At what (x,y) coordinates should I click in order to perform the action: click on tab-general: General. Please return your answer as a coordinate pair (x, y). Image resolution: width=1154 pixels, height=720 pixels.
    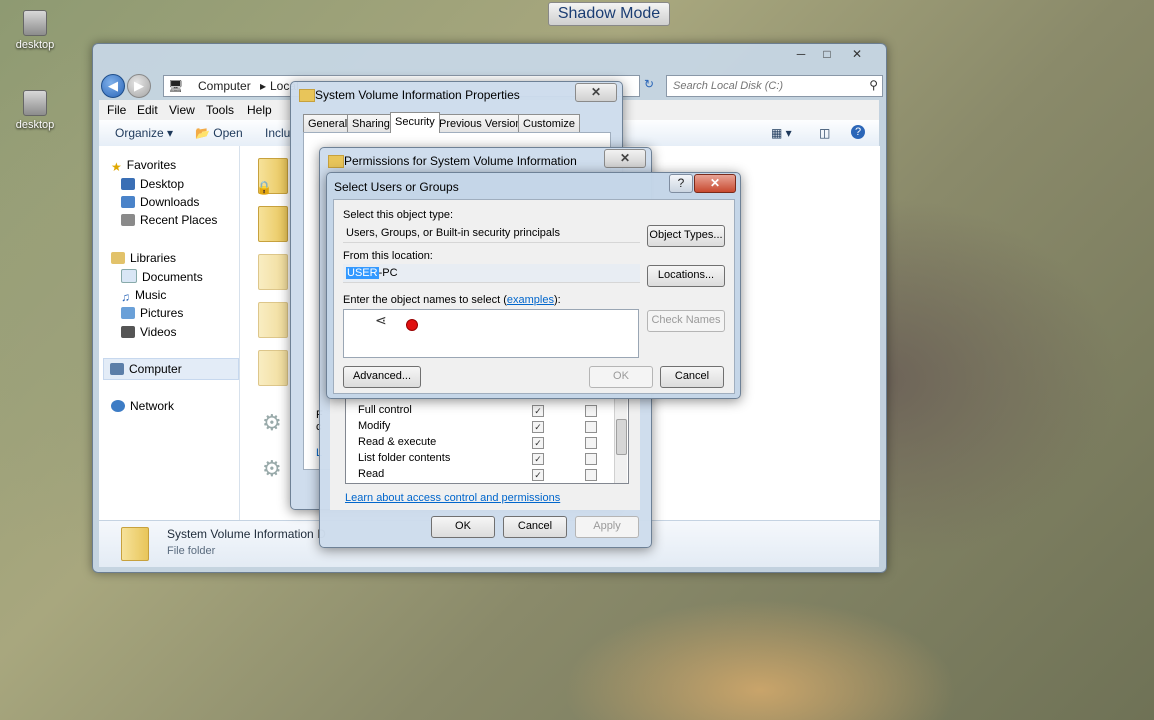
    Looking at the image, I should click on (328, 123).